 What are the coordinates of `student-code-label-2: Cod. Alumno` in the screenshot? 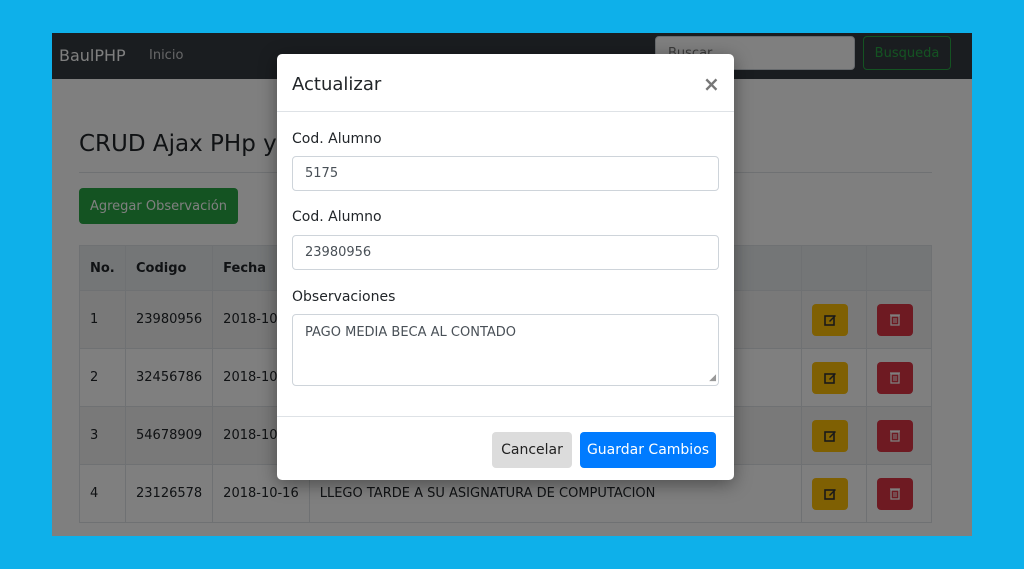 It's located at (337, 217).